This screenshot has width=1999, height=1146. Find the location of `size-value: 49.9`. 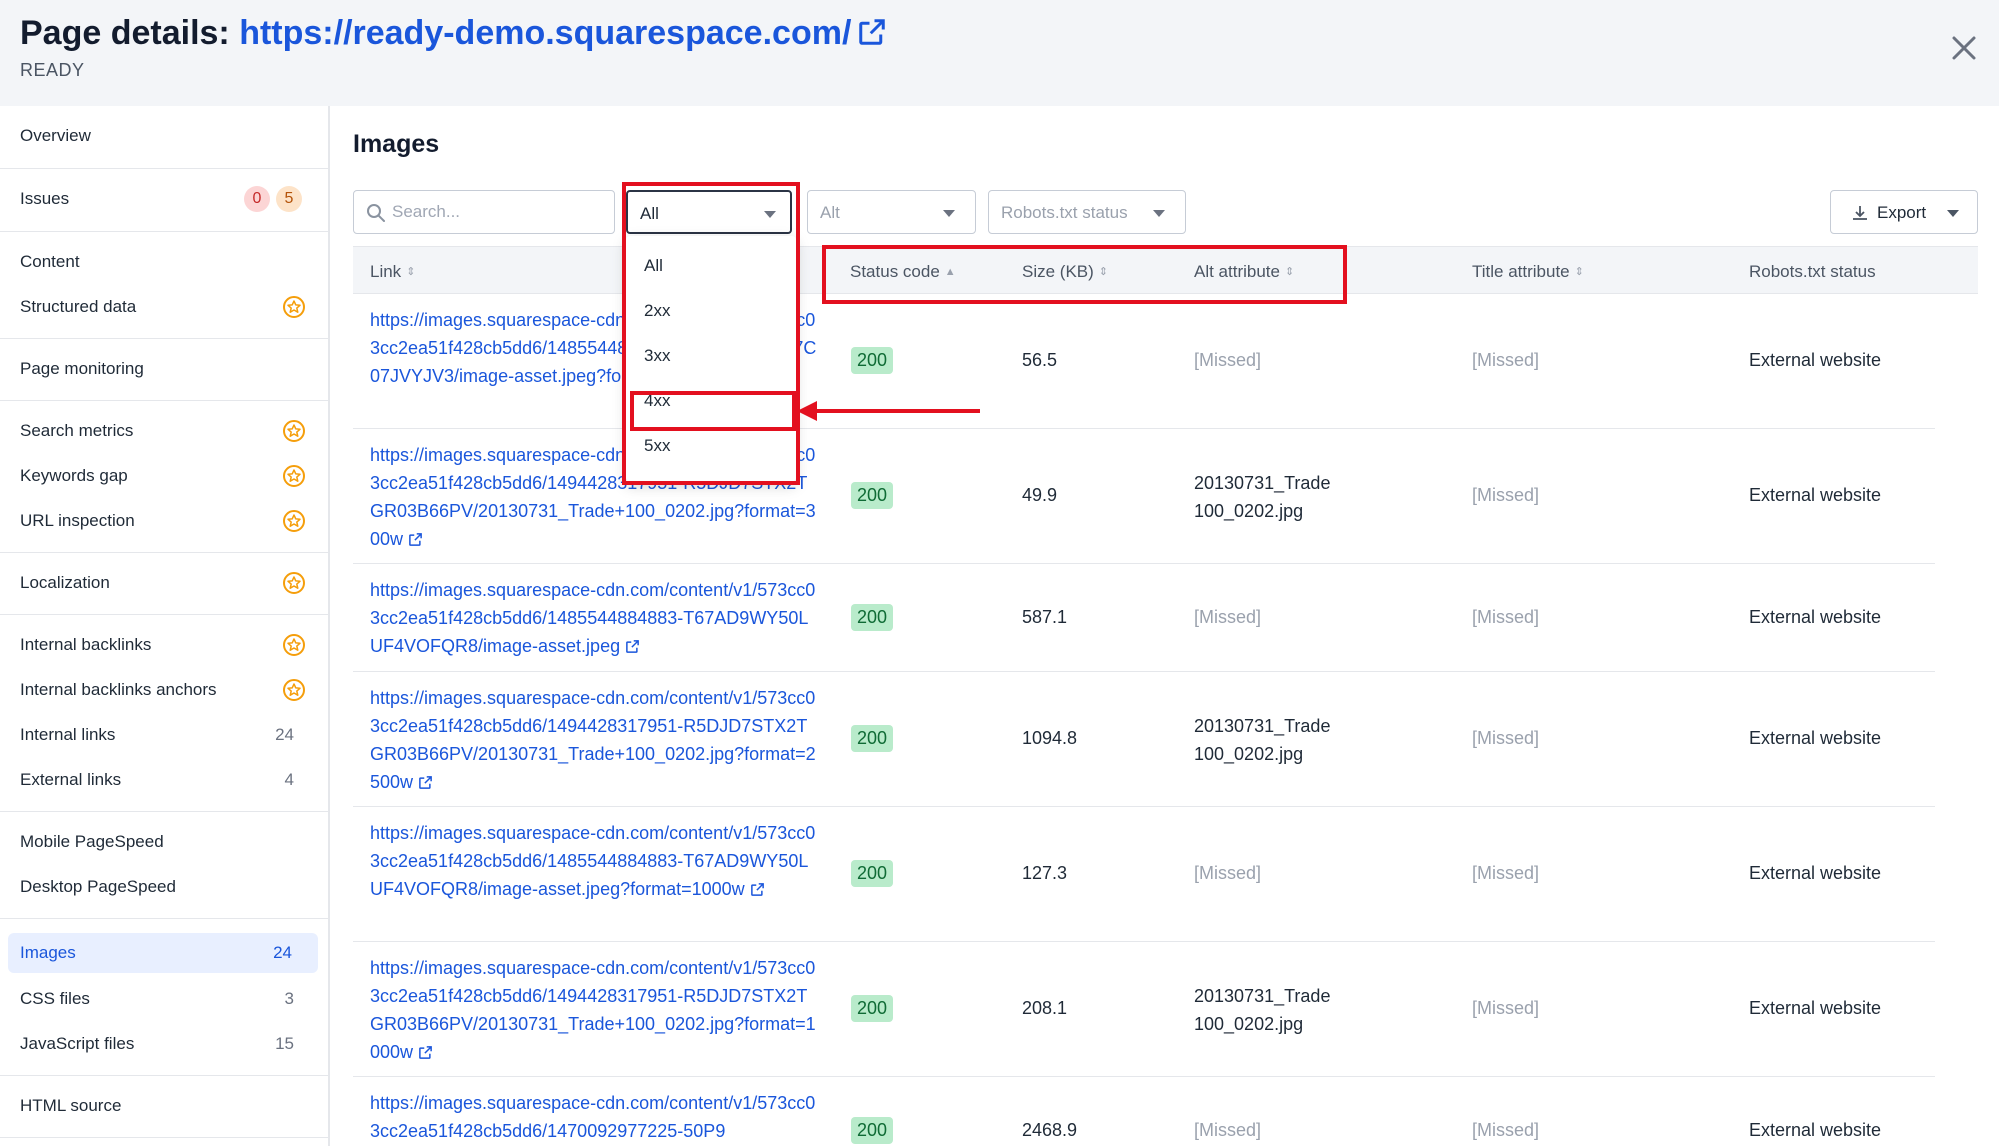

size-value: 49.9 is located at coordinates (1040, 495).